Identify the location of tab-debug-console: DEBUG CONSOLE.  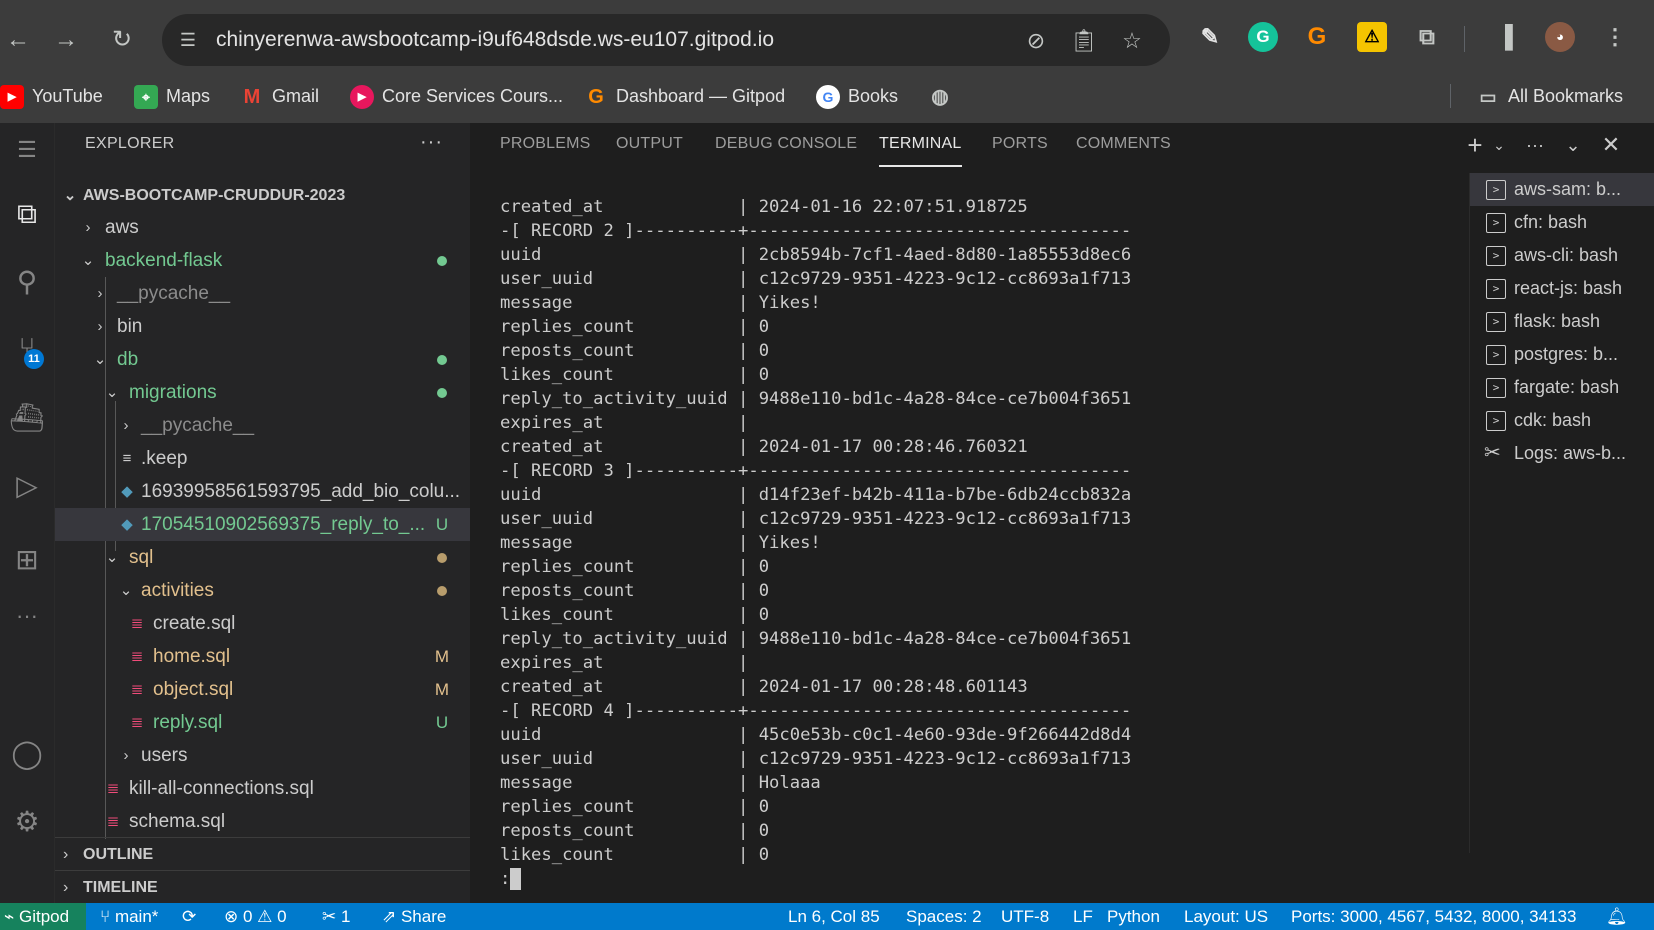
(786, 144).